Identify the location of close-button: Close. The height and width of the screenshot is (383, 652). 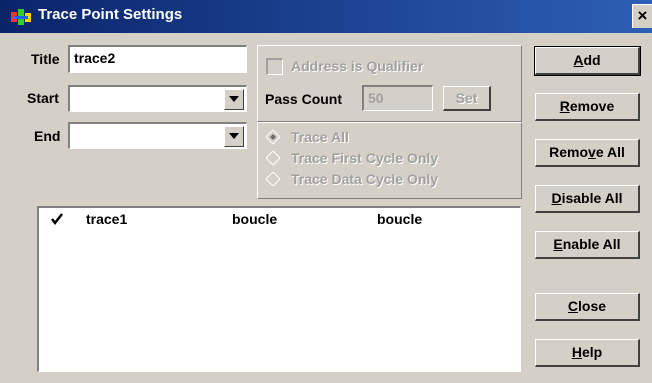
(587, 307).